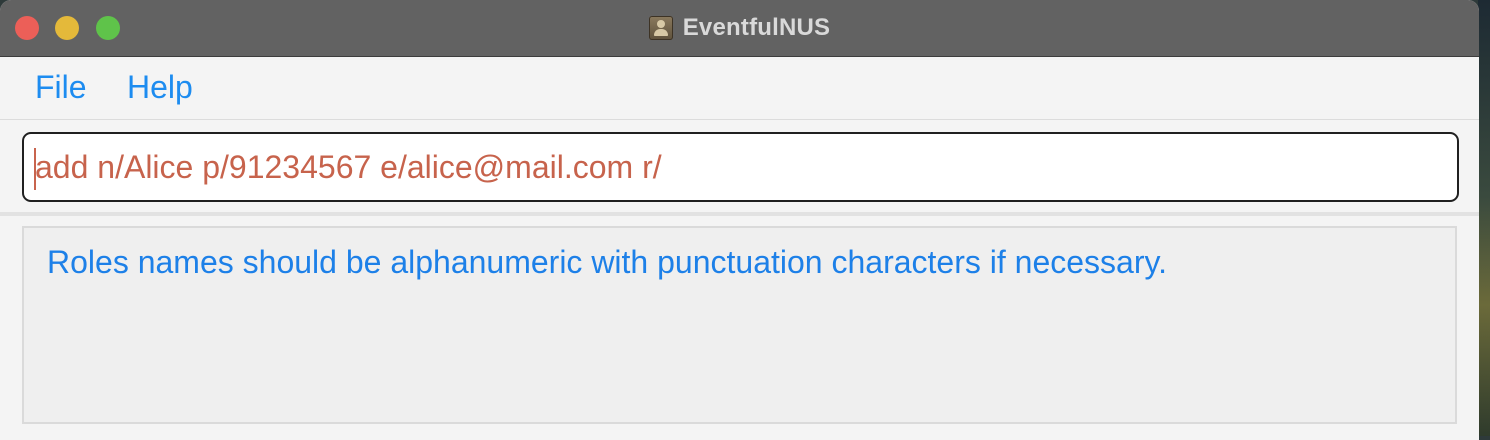  Describe the element at coordinates (160, 87) in the screenshot. I see `menu-help: Help` at that location.